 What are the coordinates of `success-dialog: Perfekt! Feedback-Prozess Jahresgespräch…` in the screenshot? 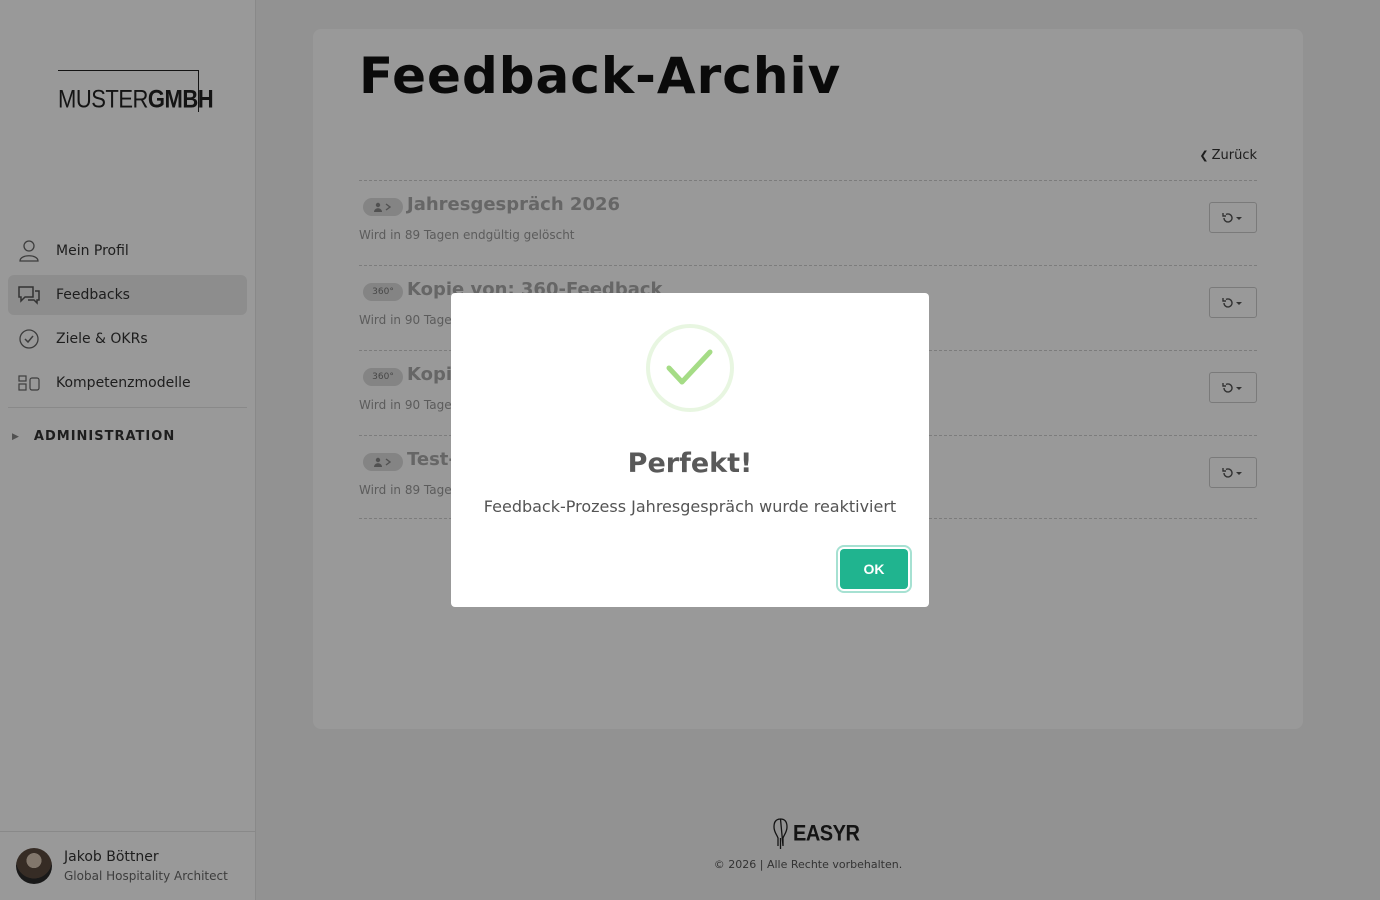 It's located at (690, 450).